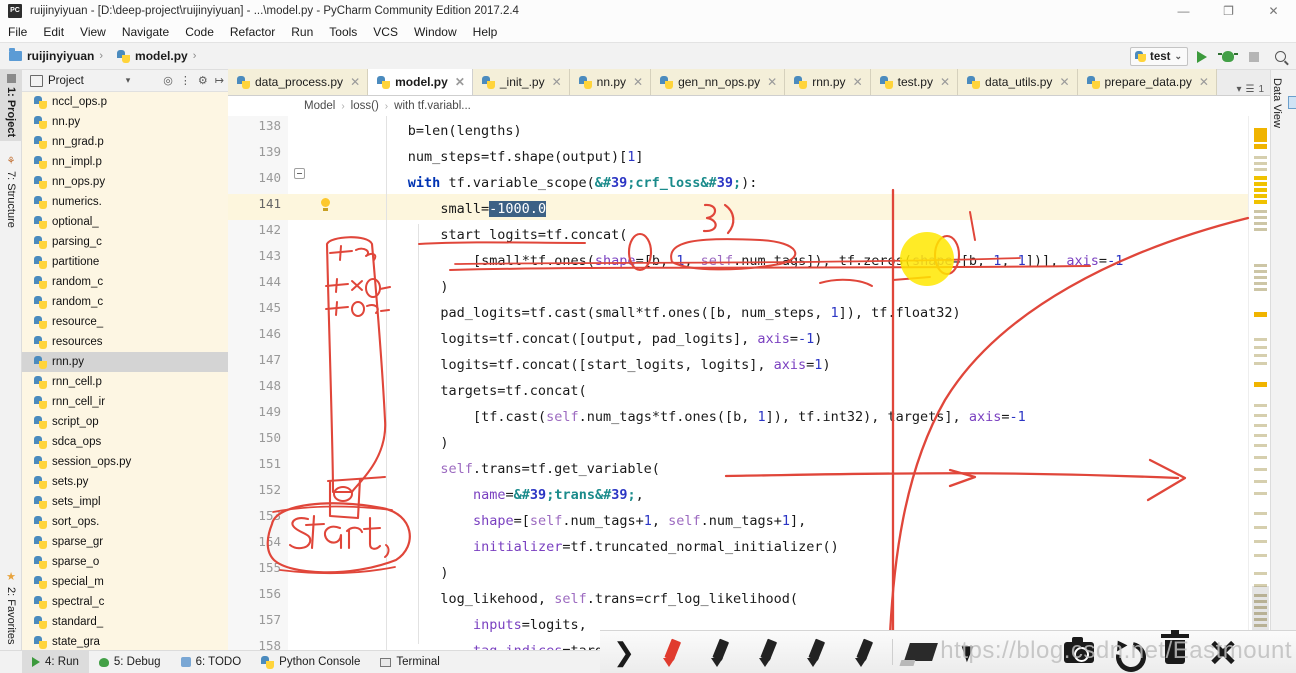  Describe the element at coordinates (718, 82) in the screenshot. I see `editor-tab: gen_nn_ops.py ✕` at that location.